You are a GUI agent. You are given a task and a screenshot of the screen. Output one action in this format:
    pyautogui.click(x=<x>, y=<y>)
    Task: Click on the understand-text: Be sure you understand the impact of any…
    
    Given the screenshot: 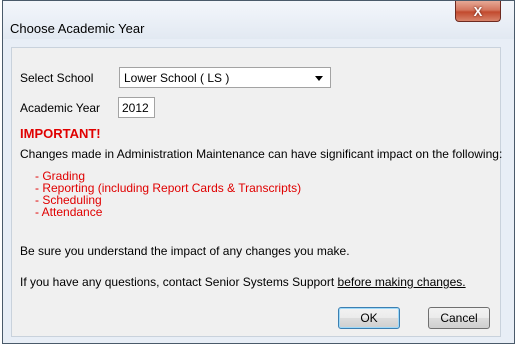 What is the action you would take?
    pyautogui.click(x=185, y=251)
    